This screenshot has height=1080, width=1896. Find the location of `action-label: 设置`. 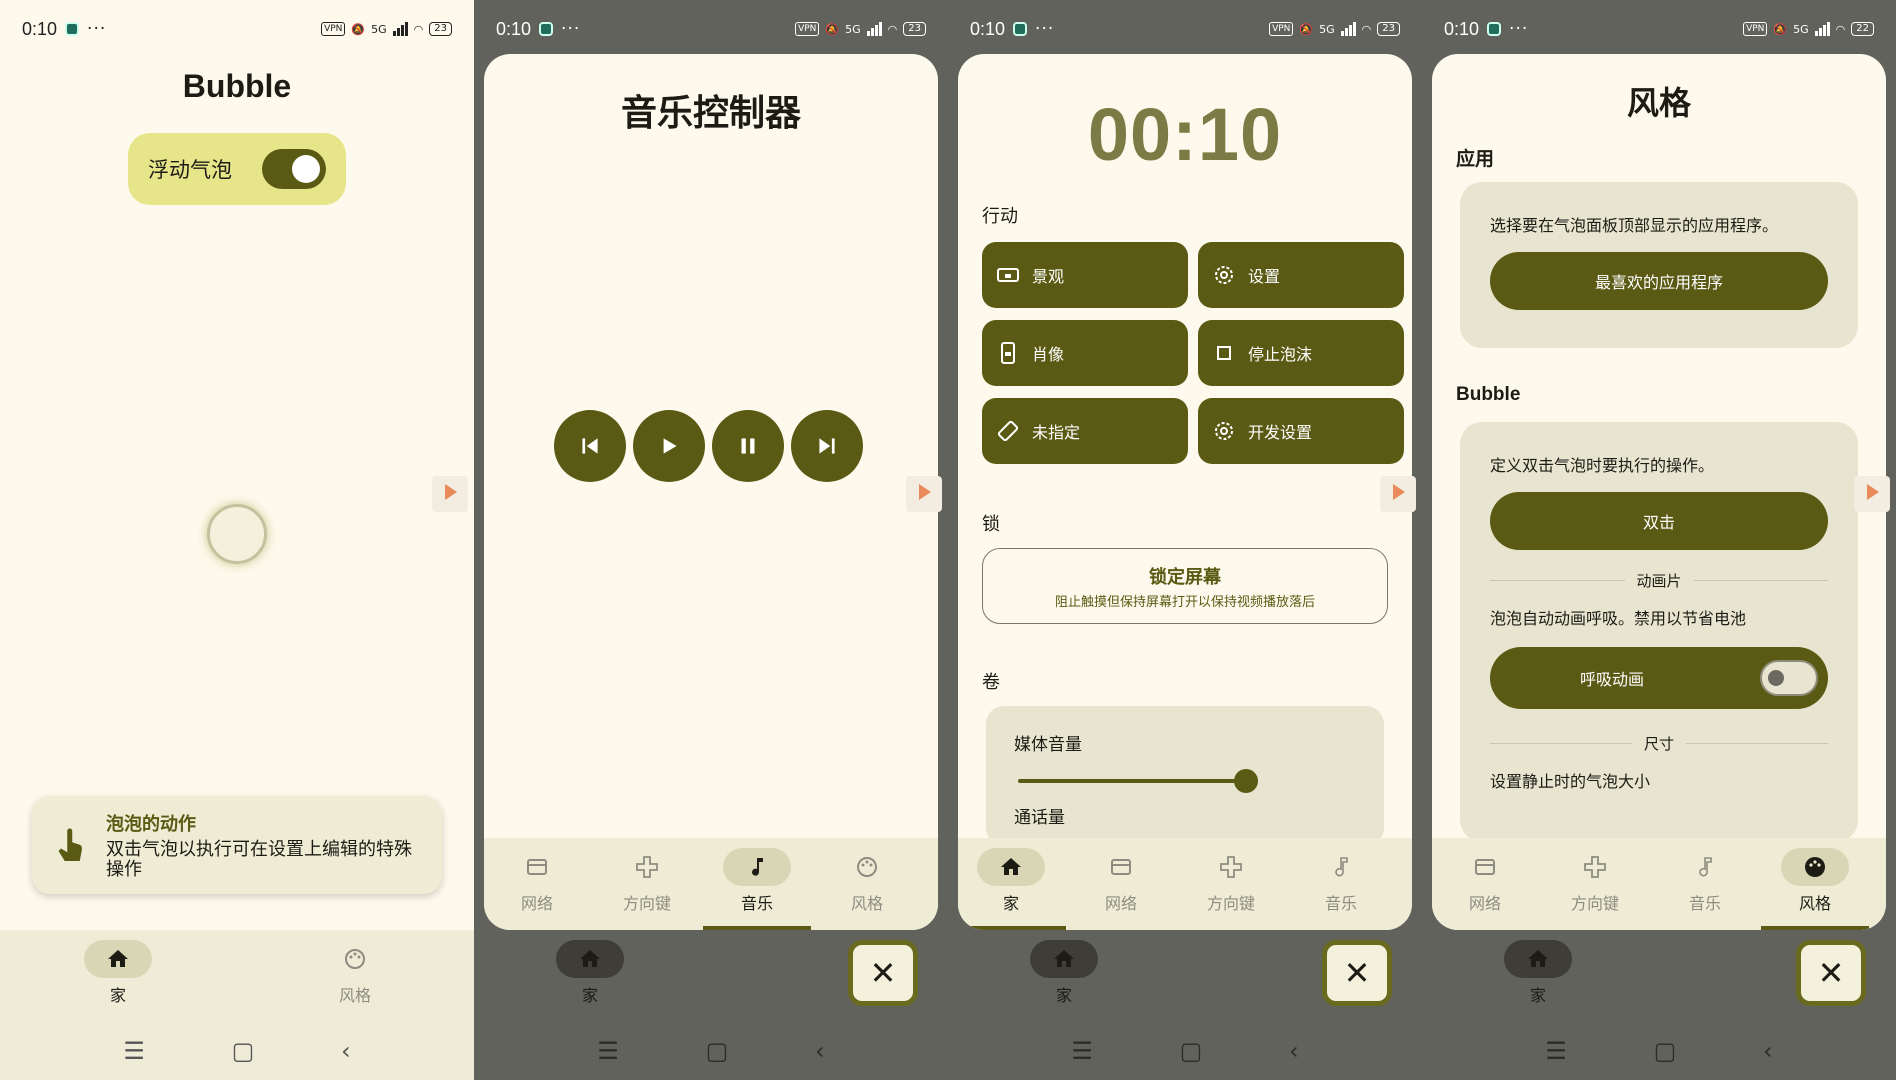

action-label: 设置 is located at coordinates (1264, 276).